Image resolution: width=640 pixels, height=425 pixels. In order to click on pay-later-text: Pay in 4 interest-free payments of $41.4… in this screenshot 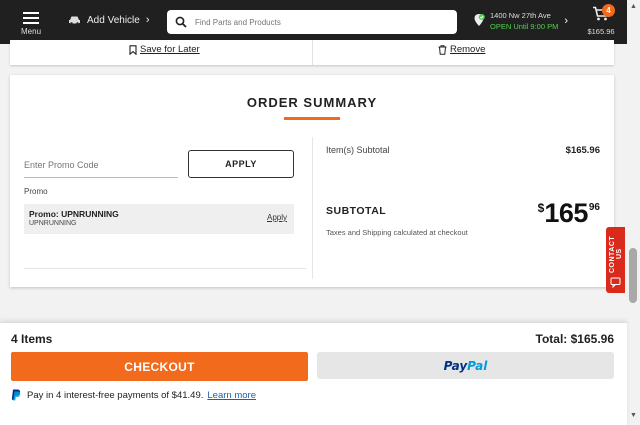, I will do `click(115, 395)`.